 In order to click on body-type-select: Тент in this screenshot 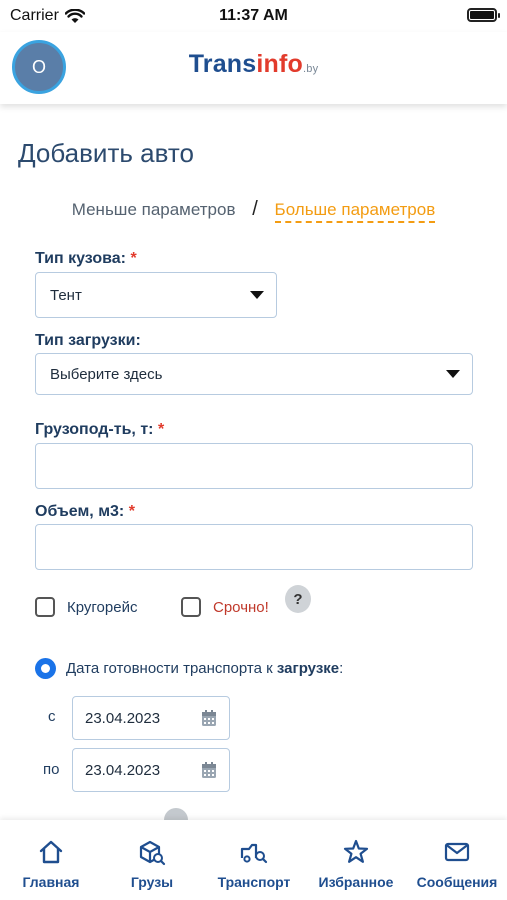, I will do `click(156, 295)`.